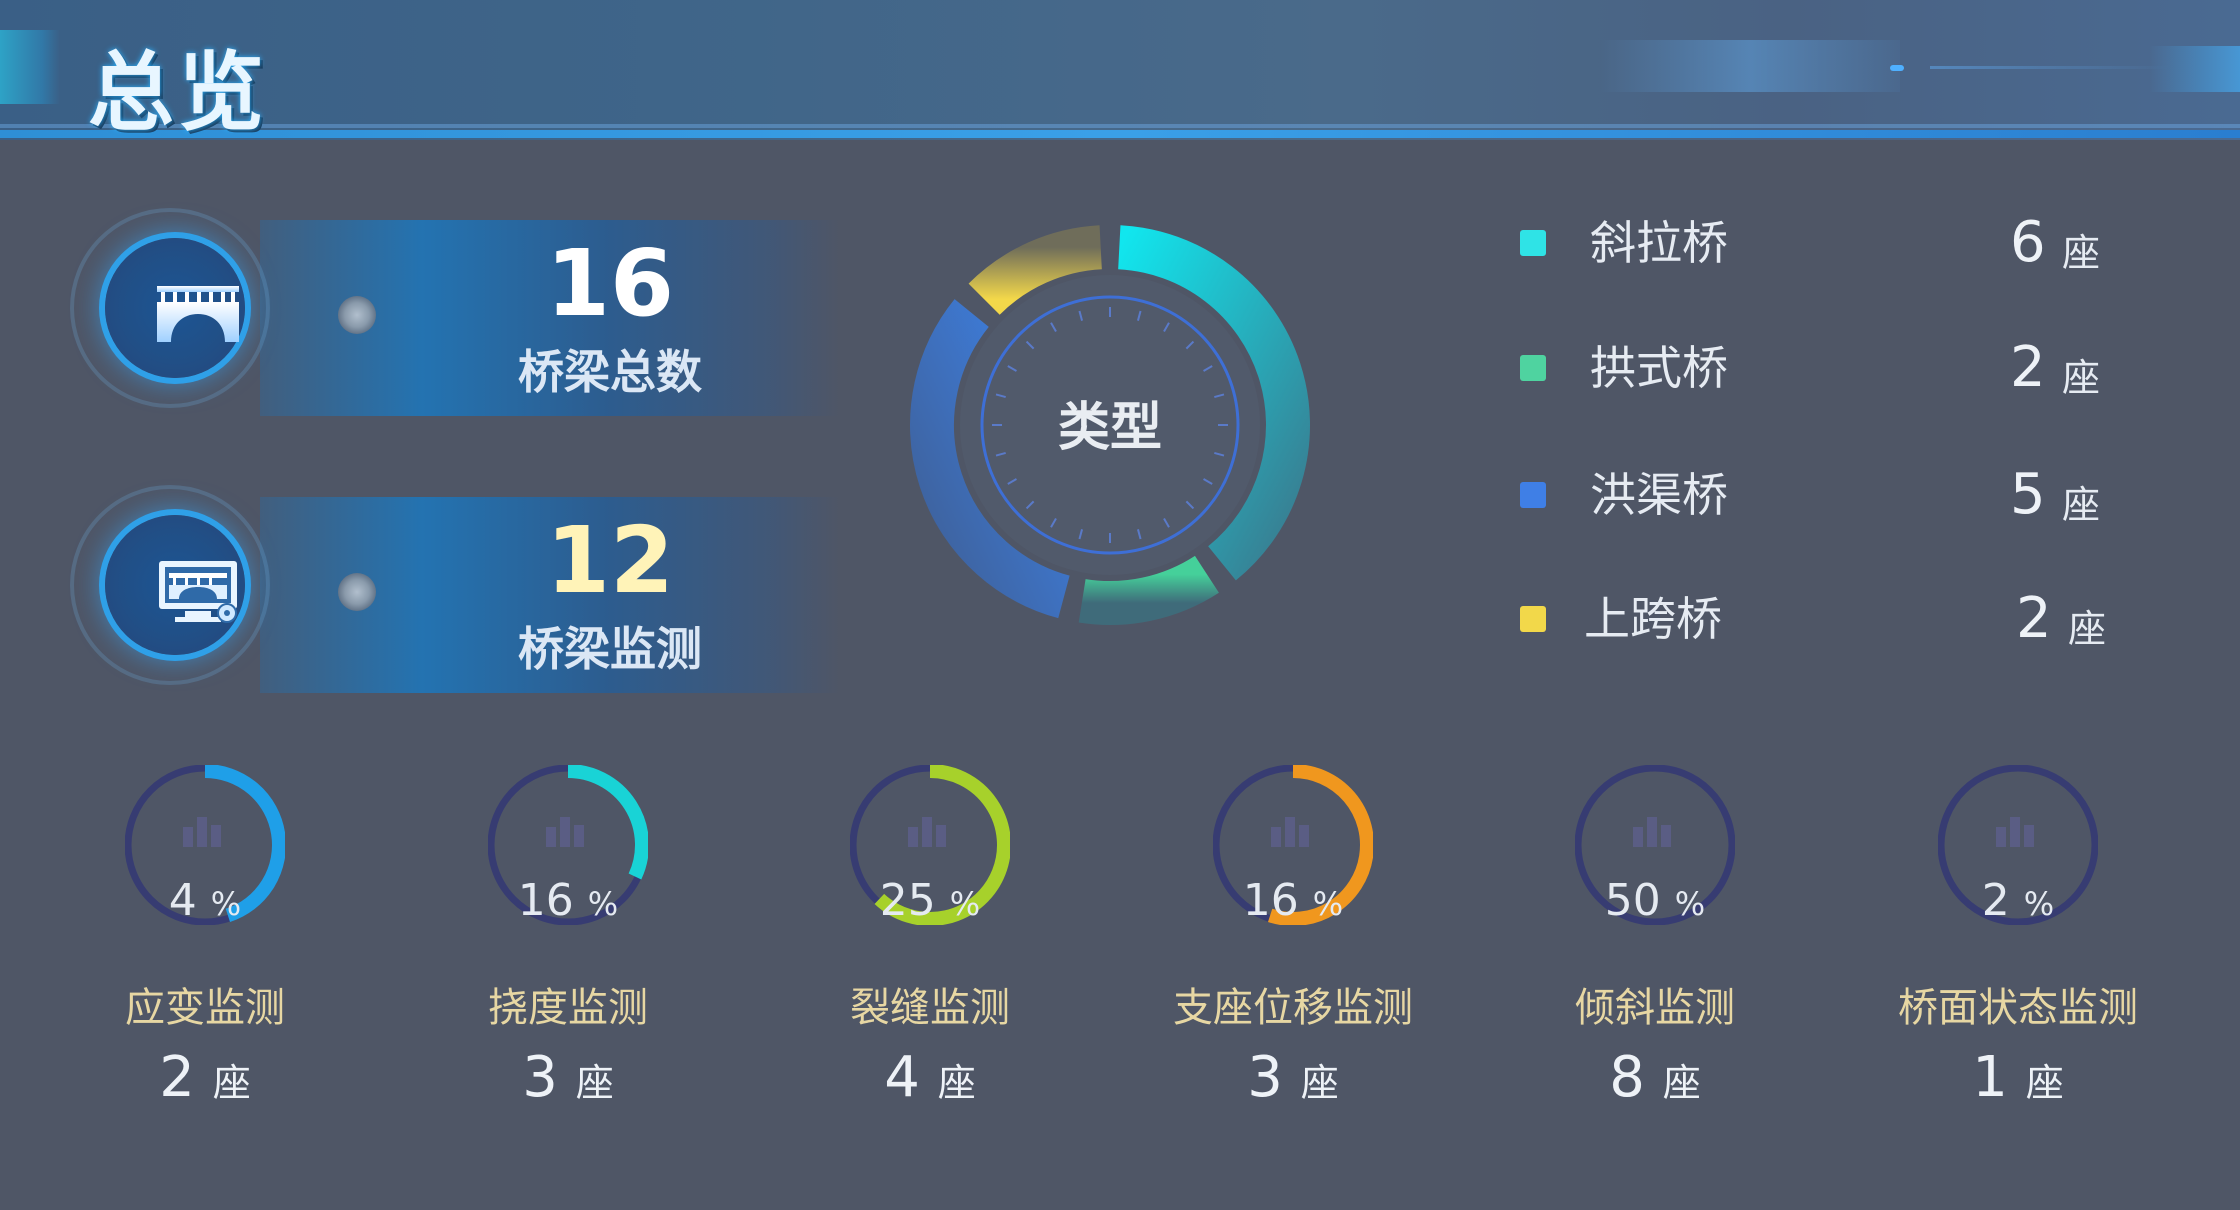 The width and height of the screenshot is (2240, 1210). What do you see at coordinates (1655, 1077) in the screenshot?
I see `gauge-count: 8 座` at bounding box center [1655, 1077].